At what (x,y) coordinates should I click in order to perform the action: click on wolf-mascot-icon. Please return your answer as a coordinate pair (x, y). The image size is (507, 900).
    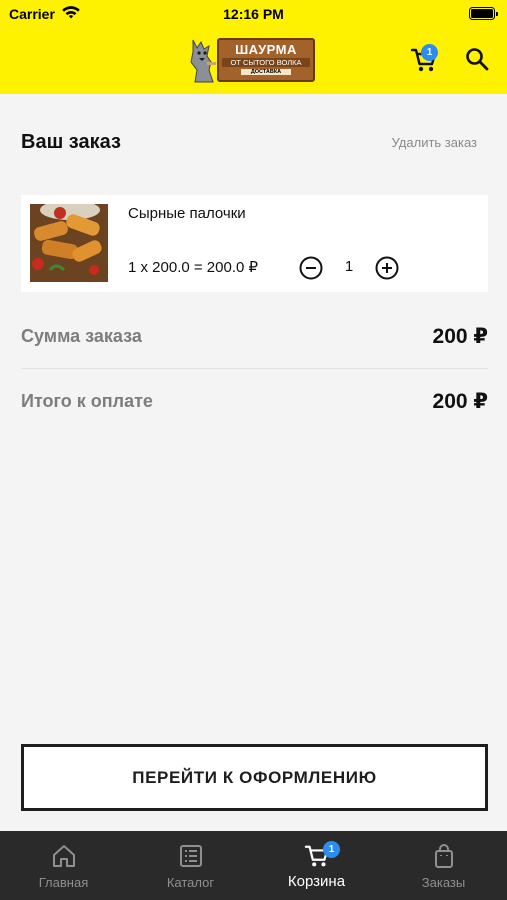
    Looking at the image, I should click on (203, 61).